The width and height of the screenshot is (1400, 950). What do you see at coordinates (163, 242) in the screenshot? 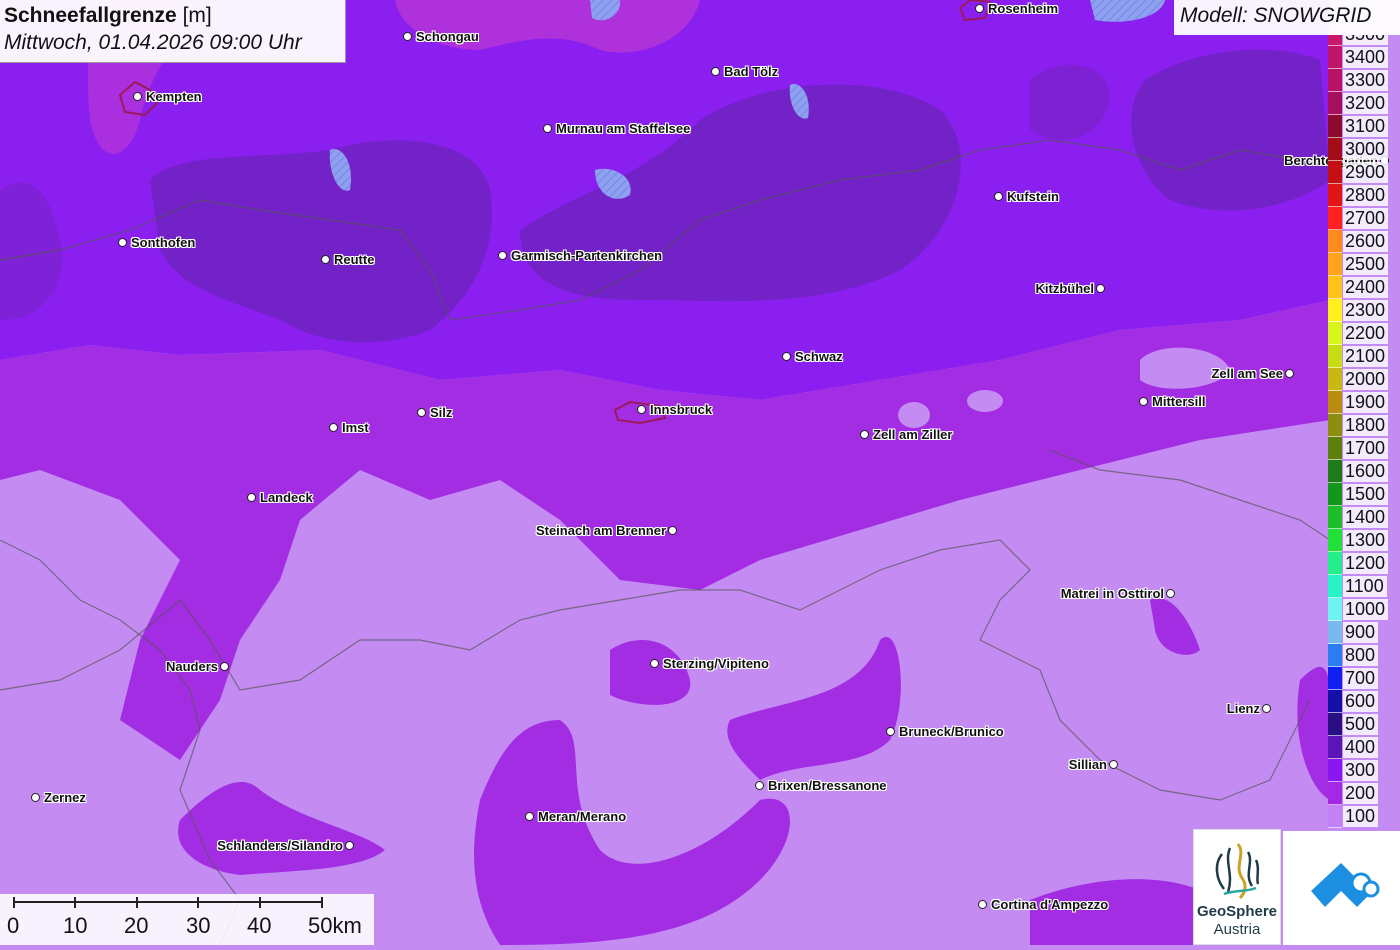
I see `city-label: Sonthofen` at bounding box center [163, 242].